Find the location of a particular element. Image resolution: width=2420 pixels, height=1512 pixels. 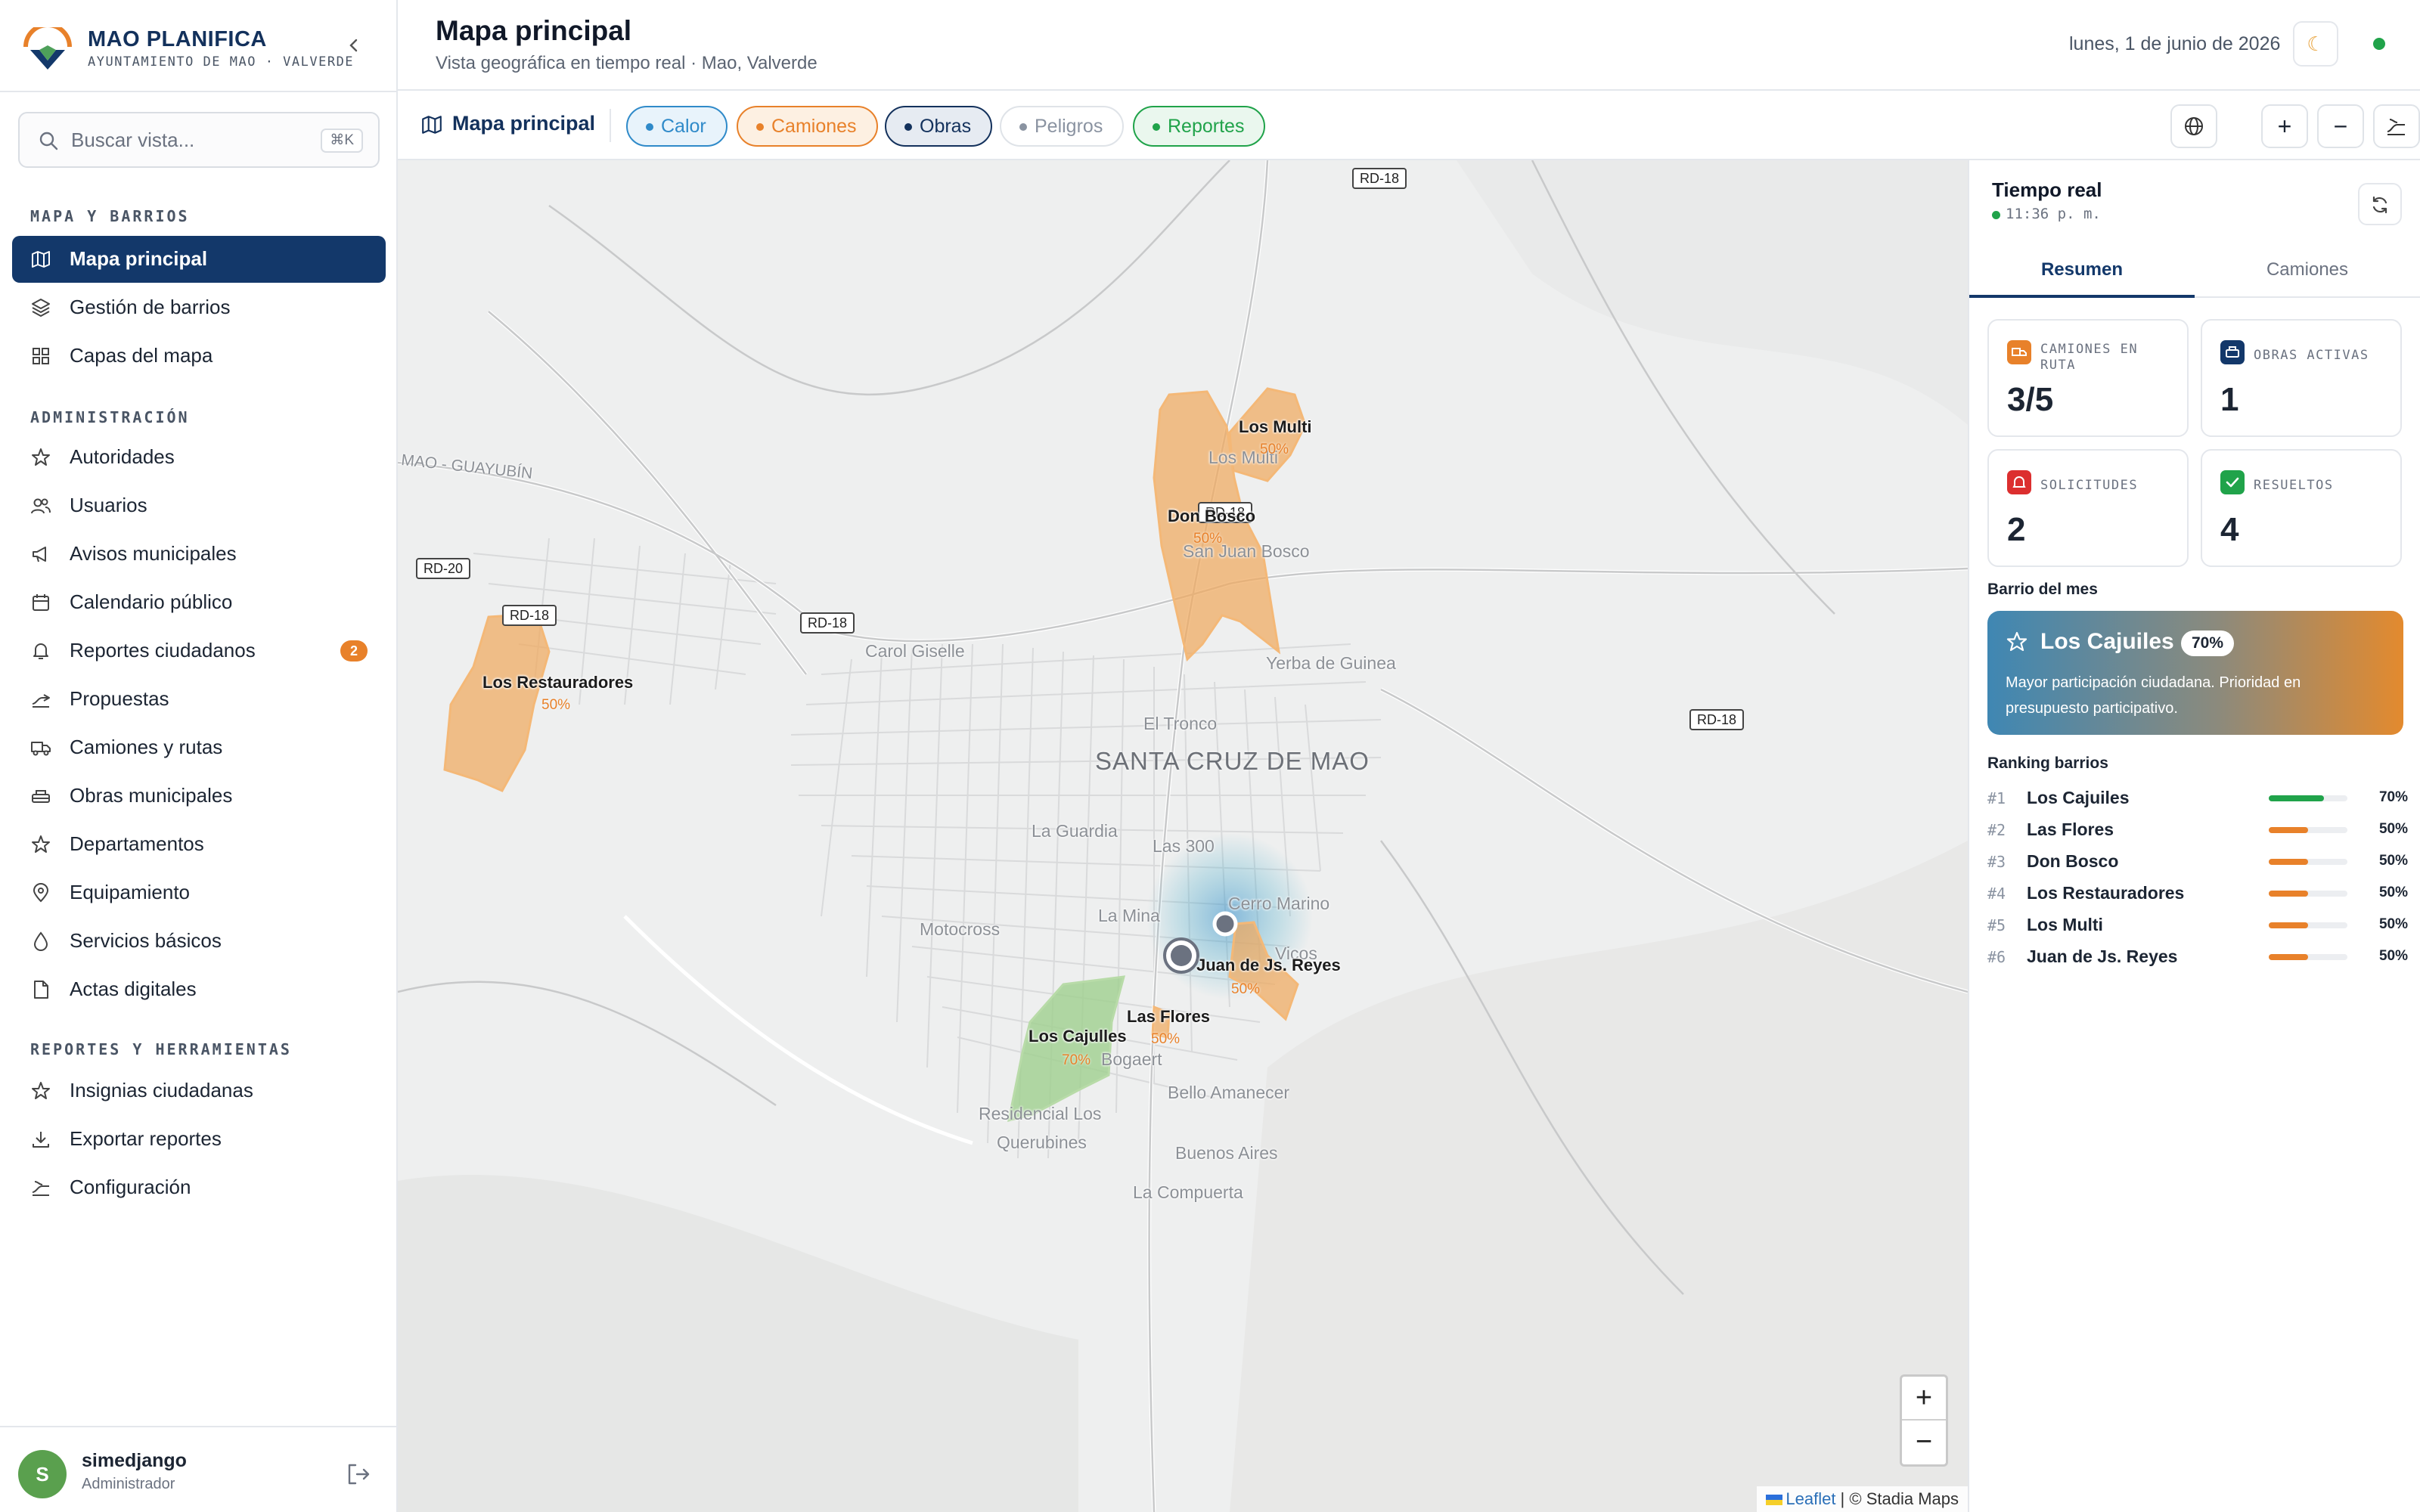

layer-chip-peligros: Peligros is located at coordinates (1062, 126).